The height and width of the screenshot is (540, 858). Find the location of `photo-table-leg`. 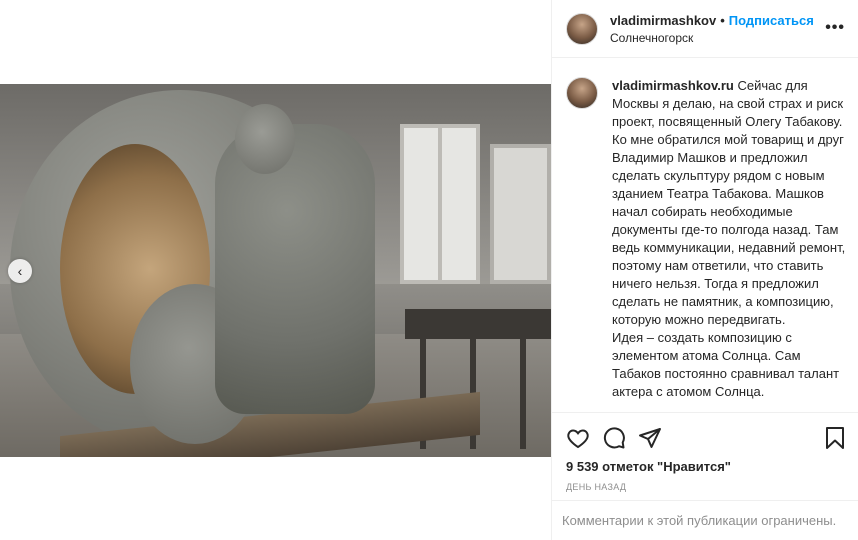

photo-table-leg is located at coordinates (523, 394).